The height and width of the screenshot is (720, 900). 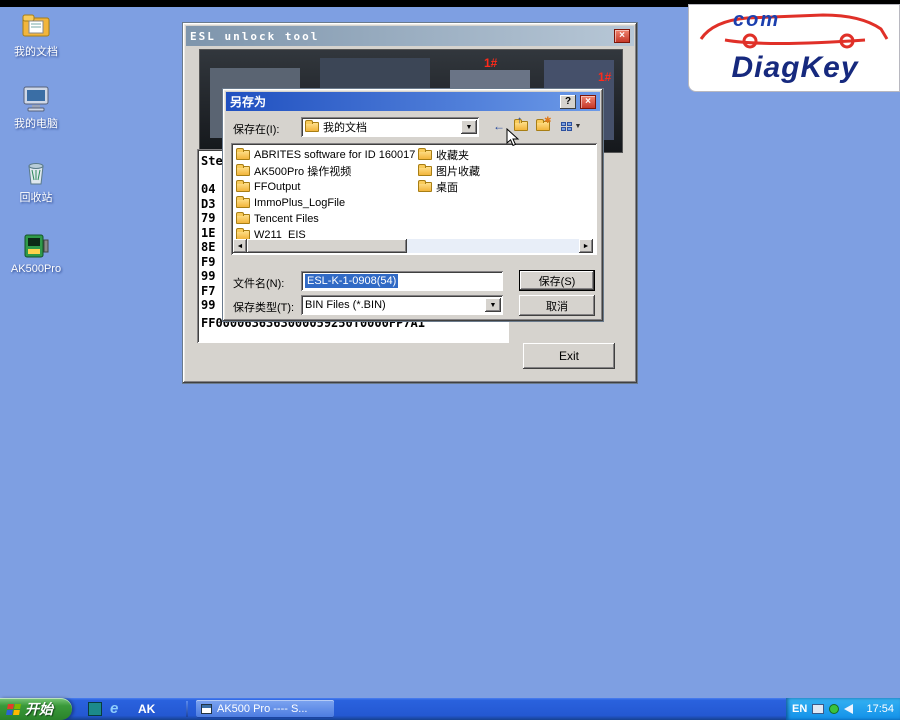 I want to click on desktop-icon-ak500pro: AK500Pro, so click(x=36, y=253).